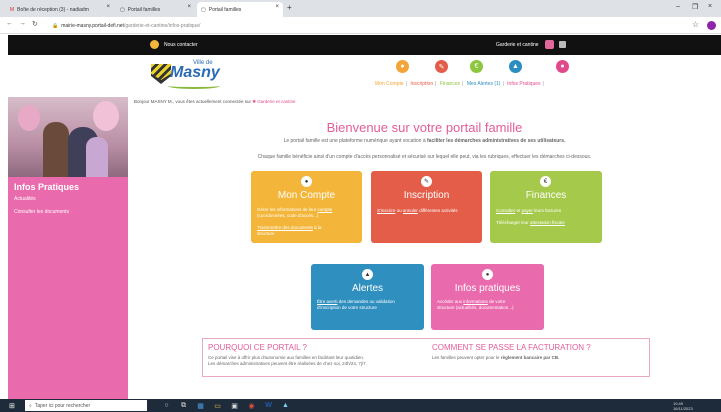 The image size is (721, 412). What do you see at coordinates (410, 210) in the screenshot?
I see `annuler-link: annuler` at bounding box center [410, 210].